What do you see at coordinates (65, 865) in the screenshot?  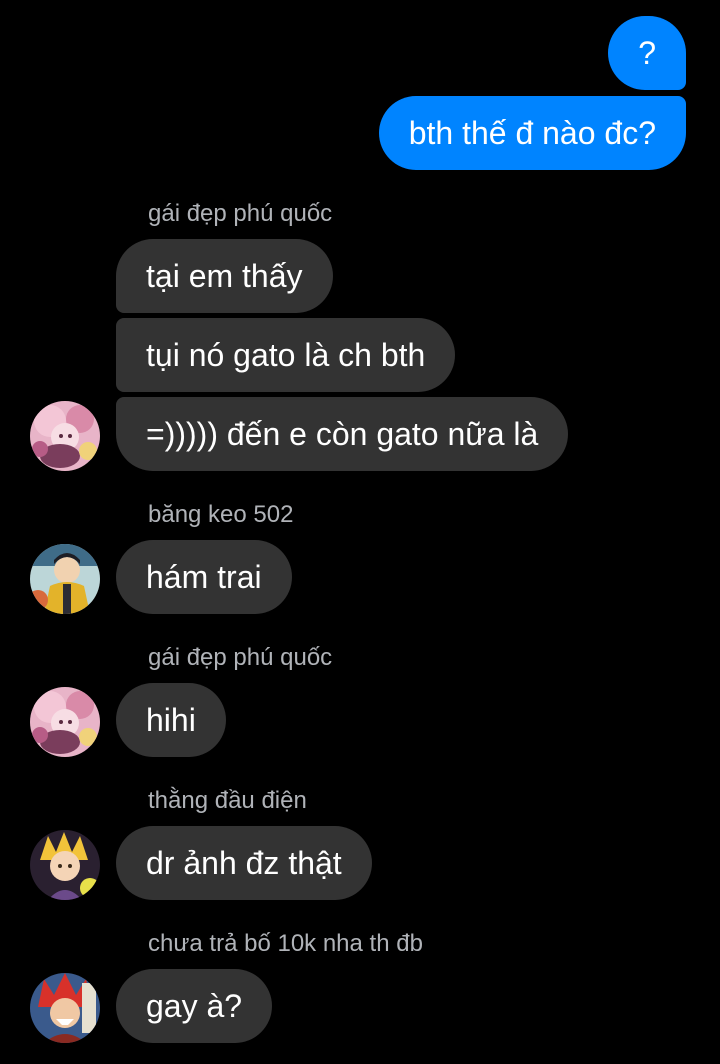 I see `anime-boy-blonde-avatar` at bounding box center [65, 865].